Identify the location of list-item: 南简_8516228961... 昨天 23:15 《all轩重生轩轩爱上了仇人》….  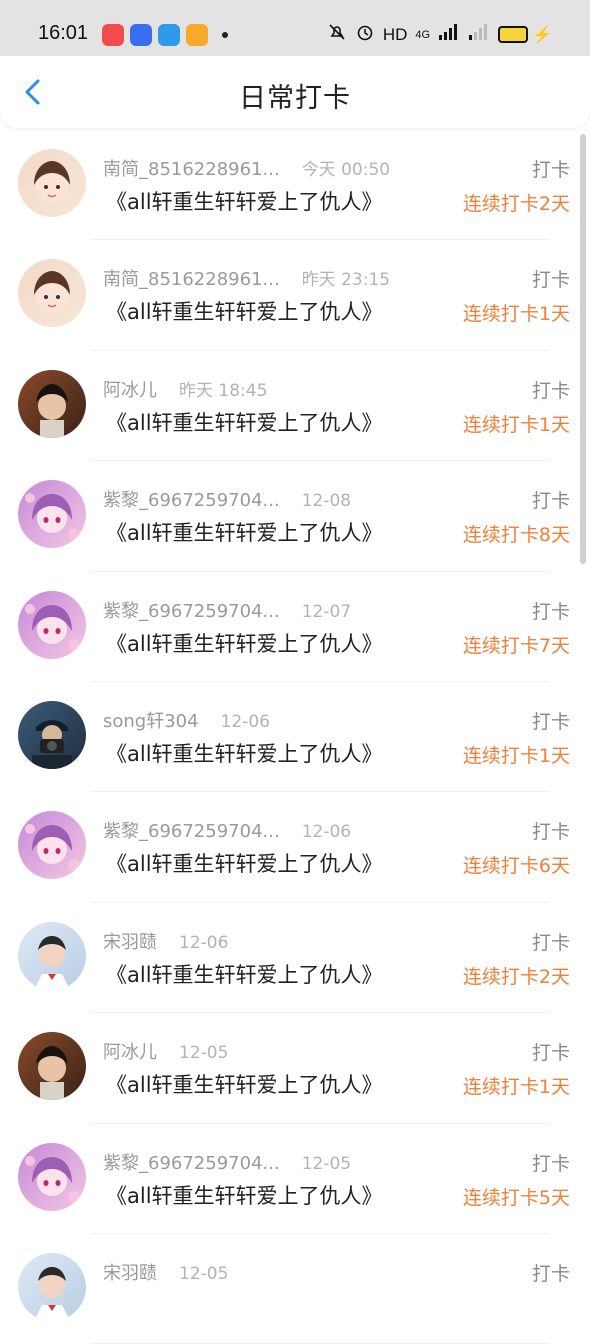
(295, 295).